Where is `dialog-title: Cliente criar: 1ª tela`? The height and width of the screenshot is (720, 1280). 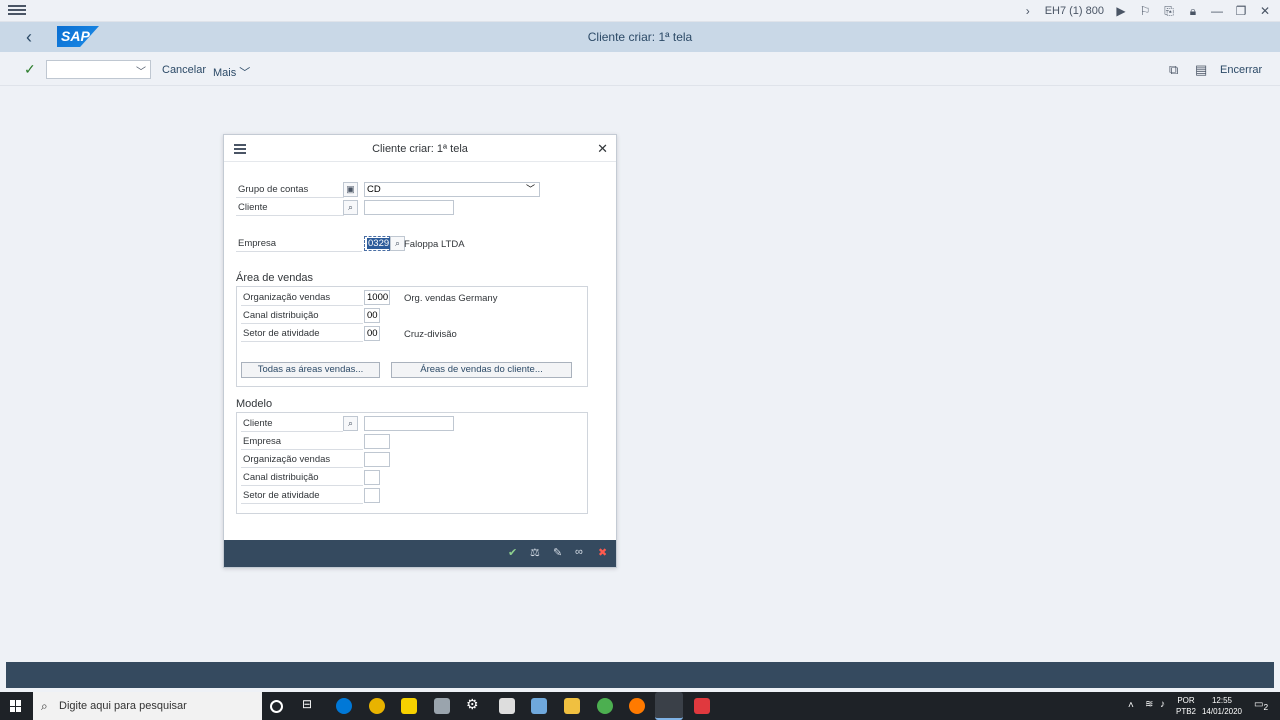 dialog-title: Cliente criar: 1ª tela is located at coordinates (420, 149).